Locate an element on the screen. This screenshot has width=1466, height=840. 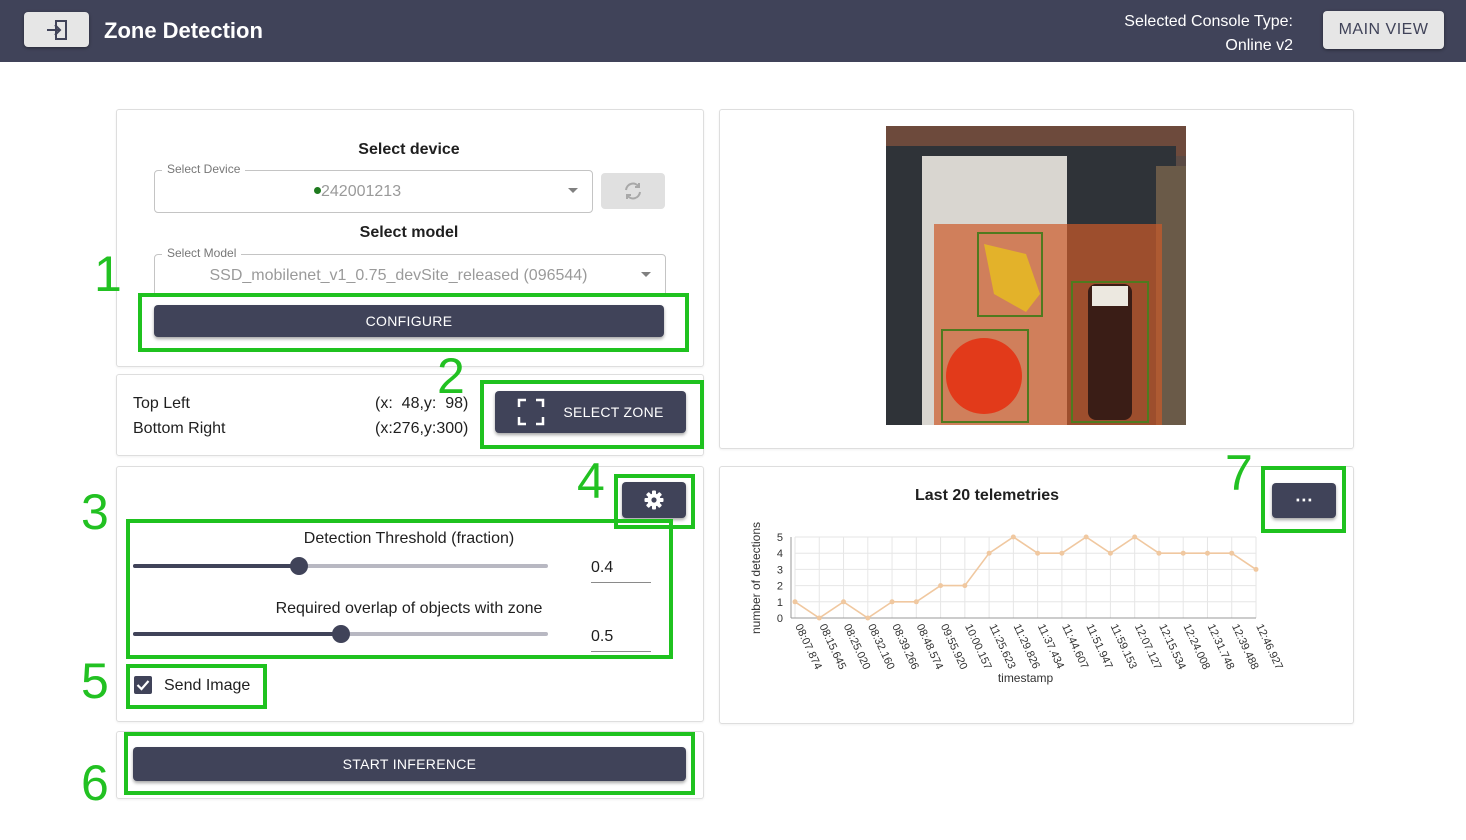
y-tick-label: 0 is located at coordinates (780, 619).